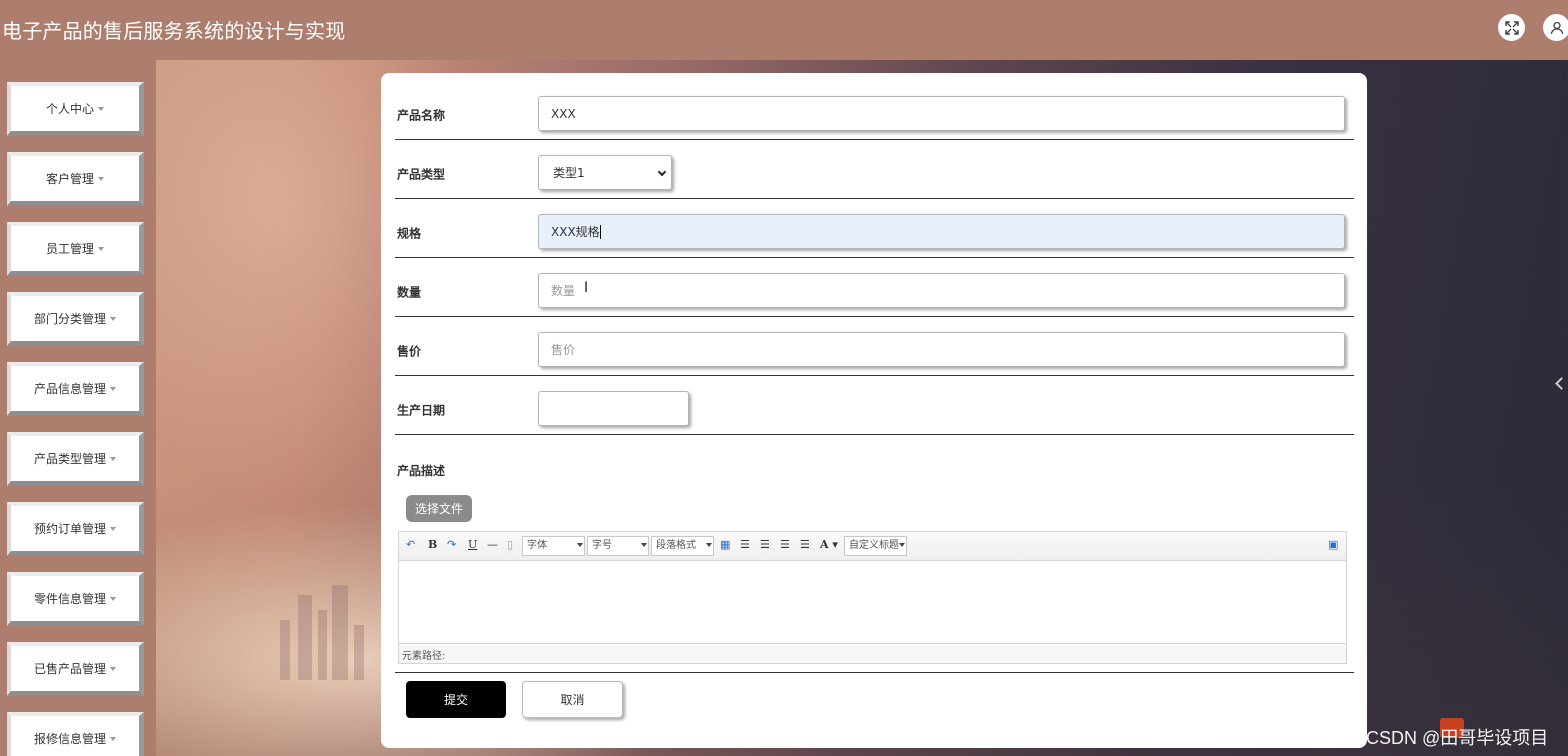 The width and height of the screenshot is (1568, 756). What do you see at coordinates (586, 288) in the screenshot?
I see `text-cursor-icon: I` at bounding box center [586, 288].